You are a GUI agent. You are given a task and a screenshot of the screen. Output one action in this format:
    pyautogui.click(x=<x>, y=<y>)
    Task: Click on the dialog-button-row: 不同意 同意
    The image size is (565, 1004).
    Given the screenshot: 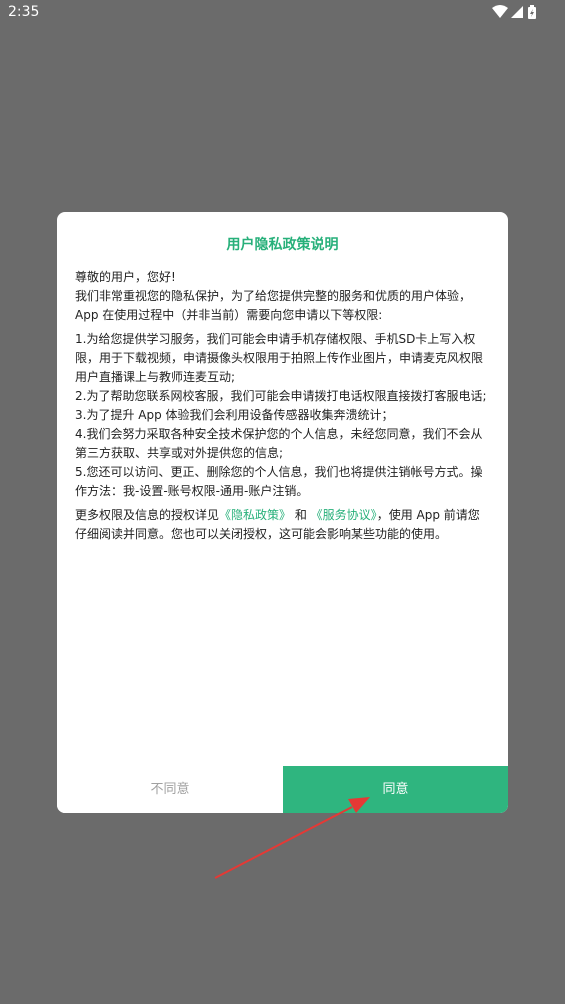 What is the action you would take?
    pyautogui.click(x=282, y=789)
    